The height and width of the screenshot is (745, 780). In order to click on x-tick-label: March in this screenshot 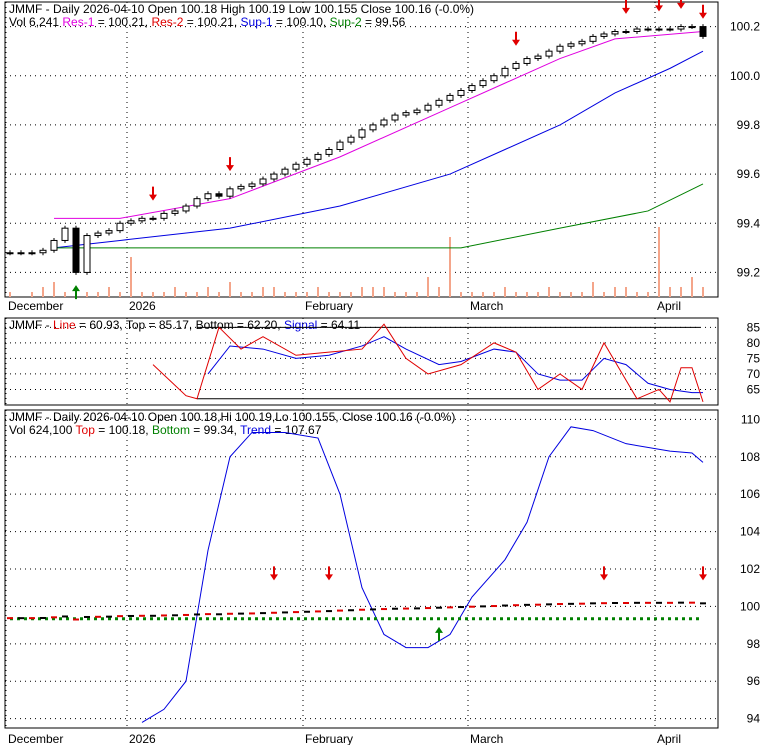, I will do `click(486, 738)`.